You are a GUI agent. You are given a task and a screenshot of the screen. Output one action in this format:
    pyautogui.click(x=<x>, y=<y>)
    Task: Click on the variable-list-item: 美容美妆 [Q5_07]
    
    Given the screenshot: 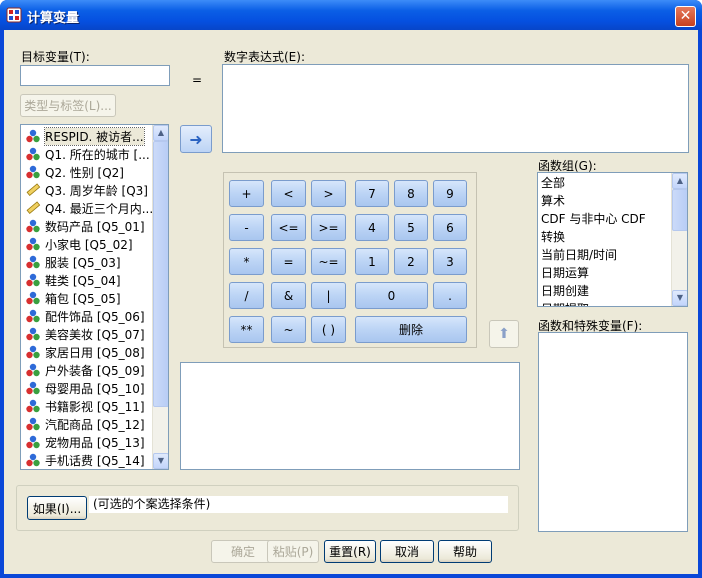 What is the action you would take?
    pyautogui.click(x=85, y=334)
    